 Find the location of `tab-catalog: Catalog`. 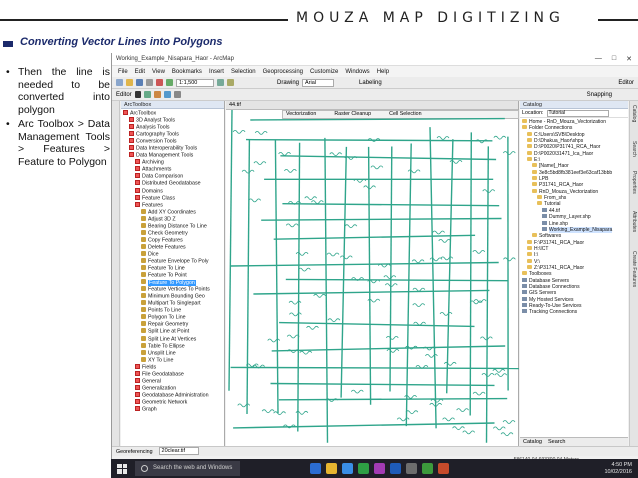

tab-catalog: Catalog is located at coordinates (532, 442).